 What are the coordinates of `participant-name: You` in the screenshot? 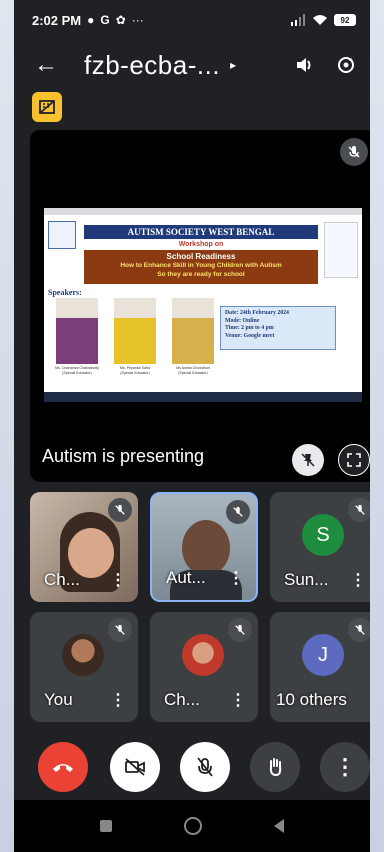 It's located at (58, 699).